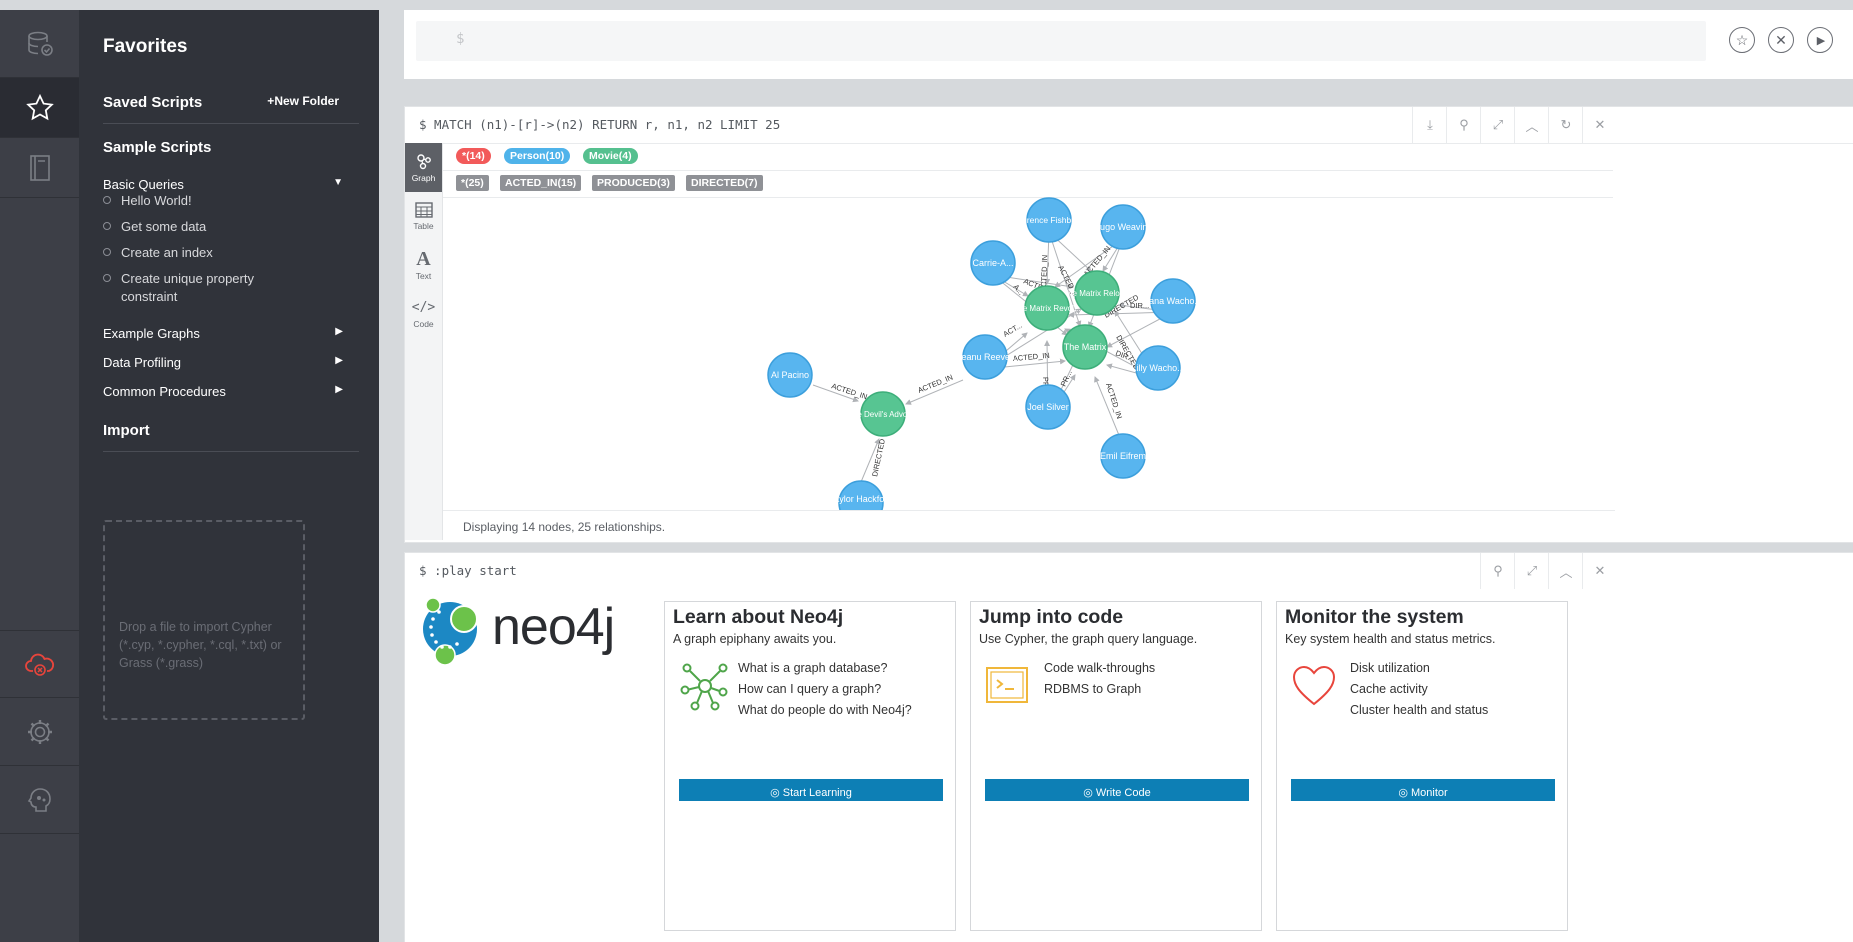 This screenshot has height=942, width=1853. Describe the element at coordinates (633, 183) in the screenshot. I see `rel-type-produced: PRODUCED(3)` at that location.